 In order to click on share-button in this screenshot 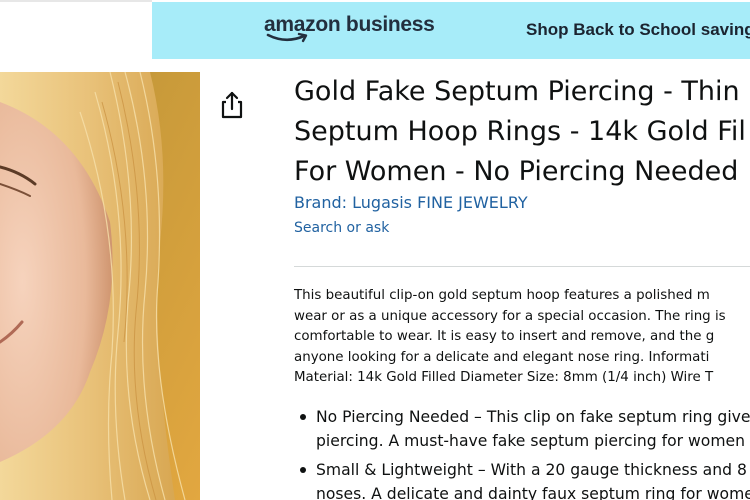, I will do `click(232, 105)`.